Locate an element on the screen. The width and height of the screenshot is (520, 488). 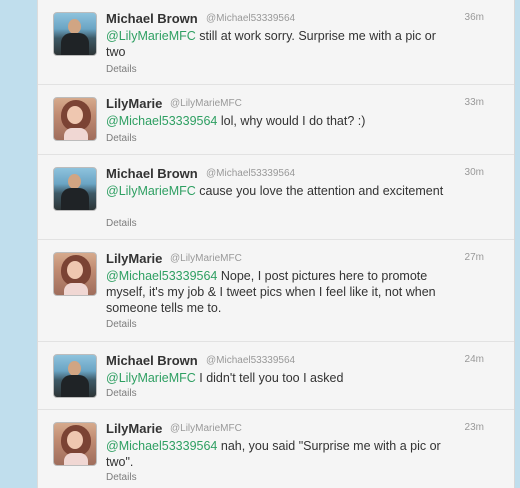
page-background-edge is located at coordinates (517, 244).